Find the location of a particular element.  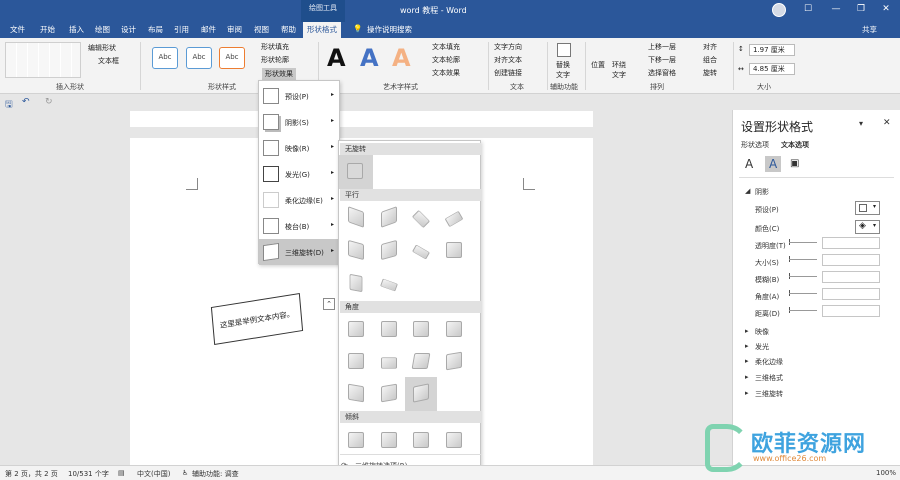

close-button: ✕ is located at coordinates (886, 9).